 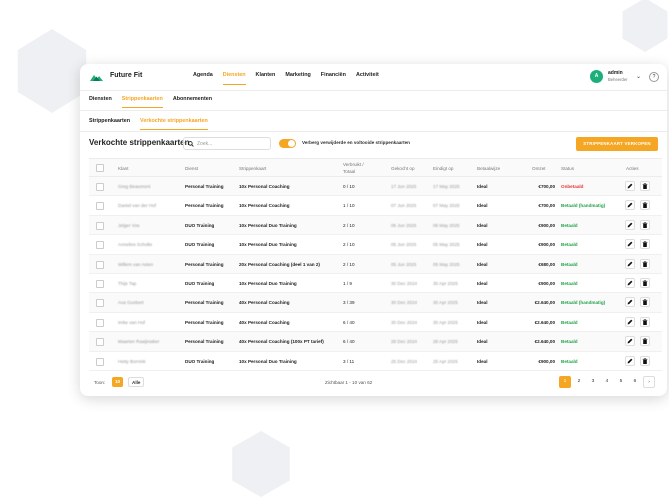 What do you see at coordinates (333, 78) in the screenshot?
I see `nav-item-financiën: Financiën` at bounding box center [333, 78].